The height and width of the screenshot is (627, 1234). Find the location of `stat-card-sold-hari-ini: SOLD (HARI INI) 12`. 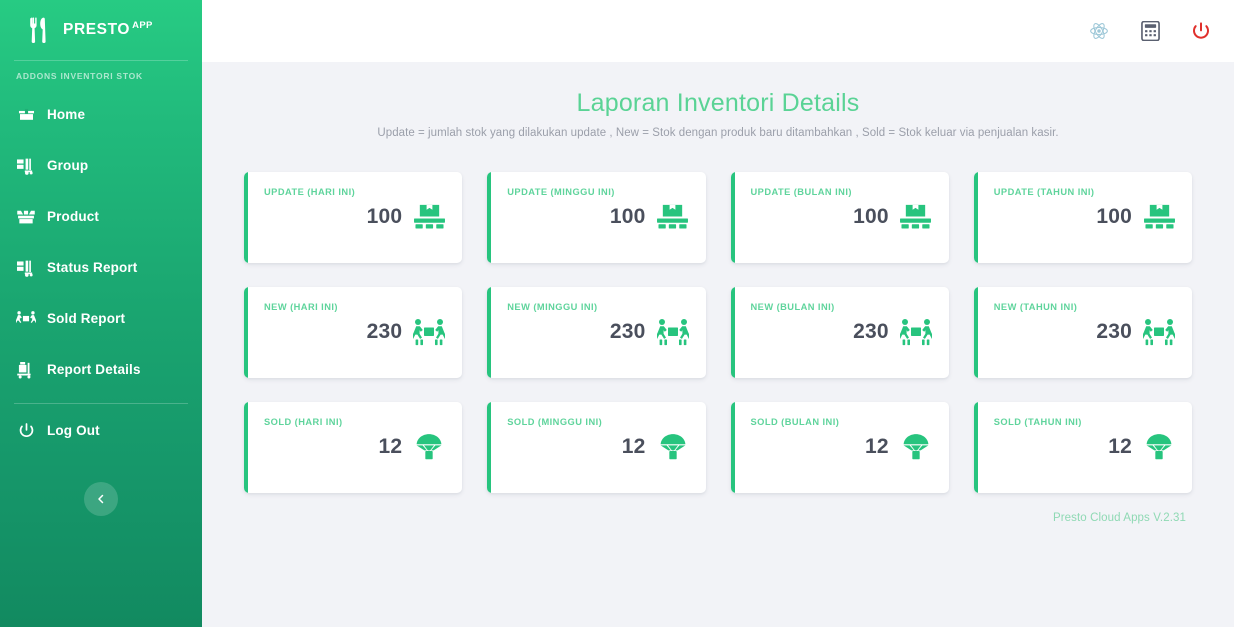

stat-card-sold-hari-ini: SOLD (HARI INI) 12 is located at coordinates (353, 447).